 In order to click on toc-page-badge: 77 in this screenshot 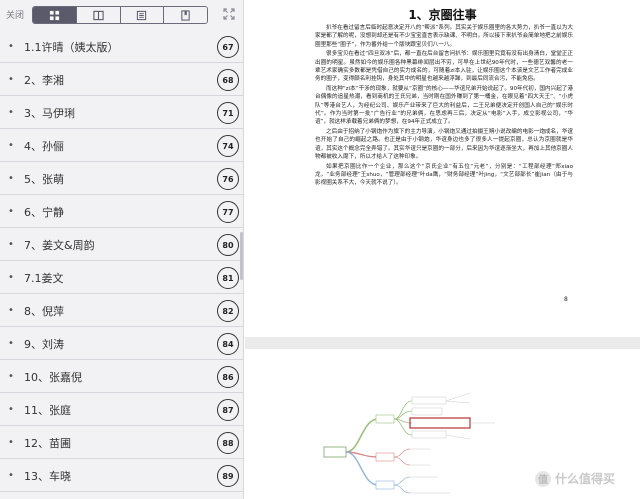, I will do `click(228, 212)`.